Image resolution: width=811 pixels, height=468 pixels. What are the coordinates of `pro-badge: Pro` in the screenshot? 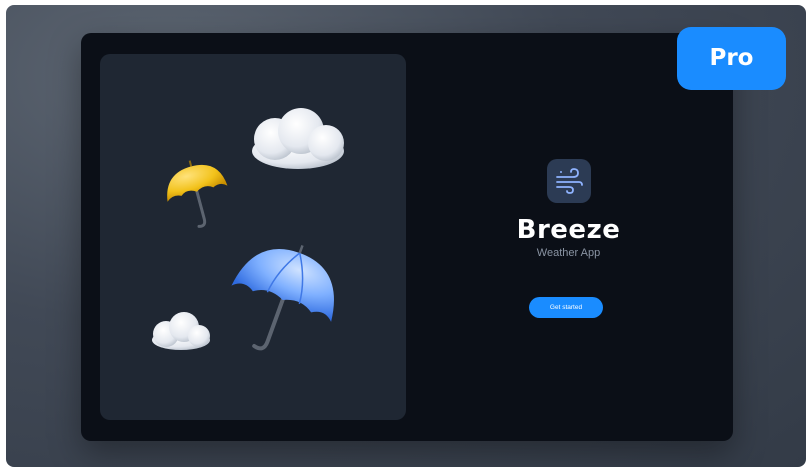 It's located at (731, 58).